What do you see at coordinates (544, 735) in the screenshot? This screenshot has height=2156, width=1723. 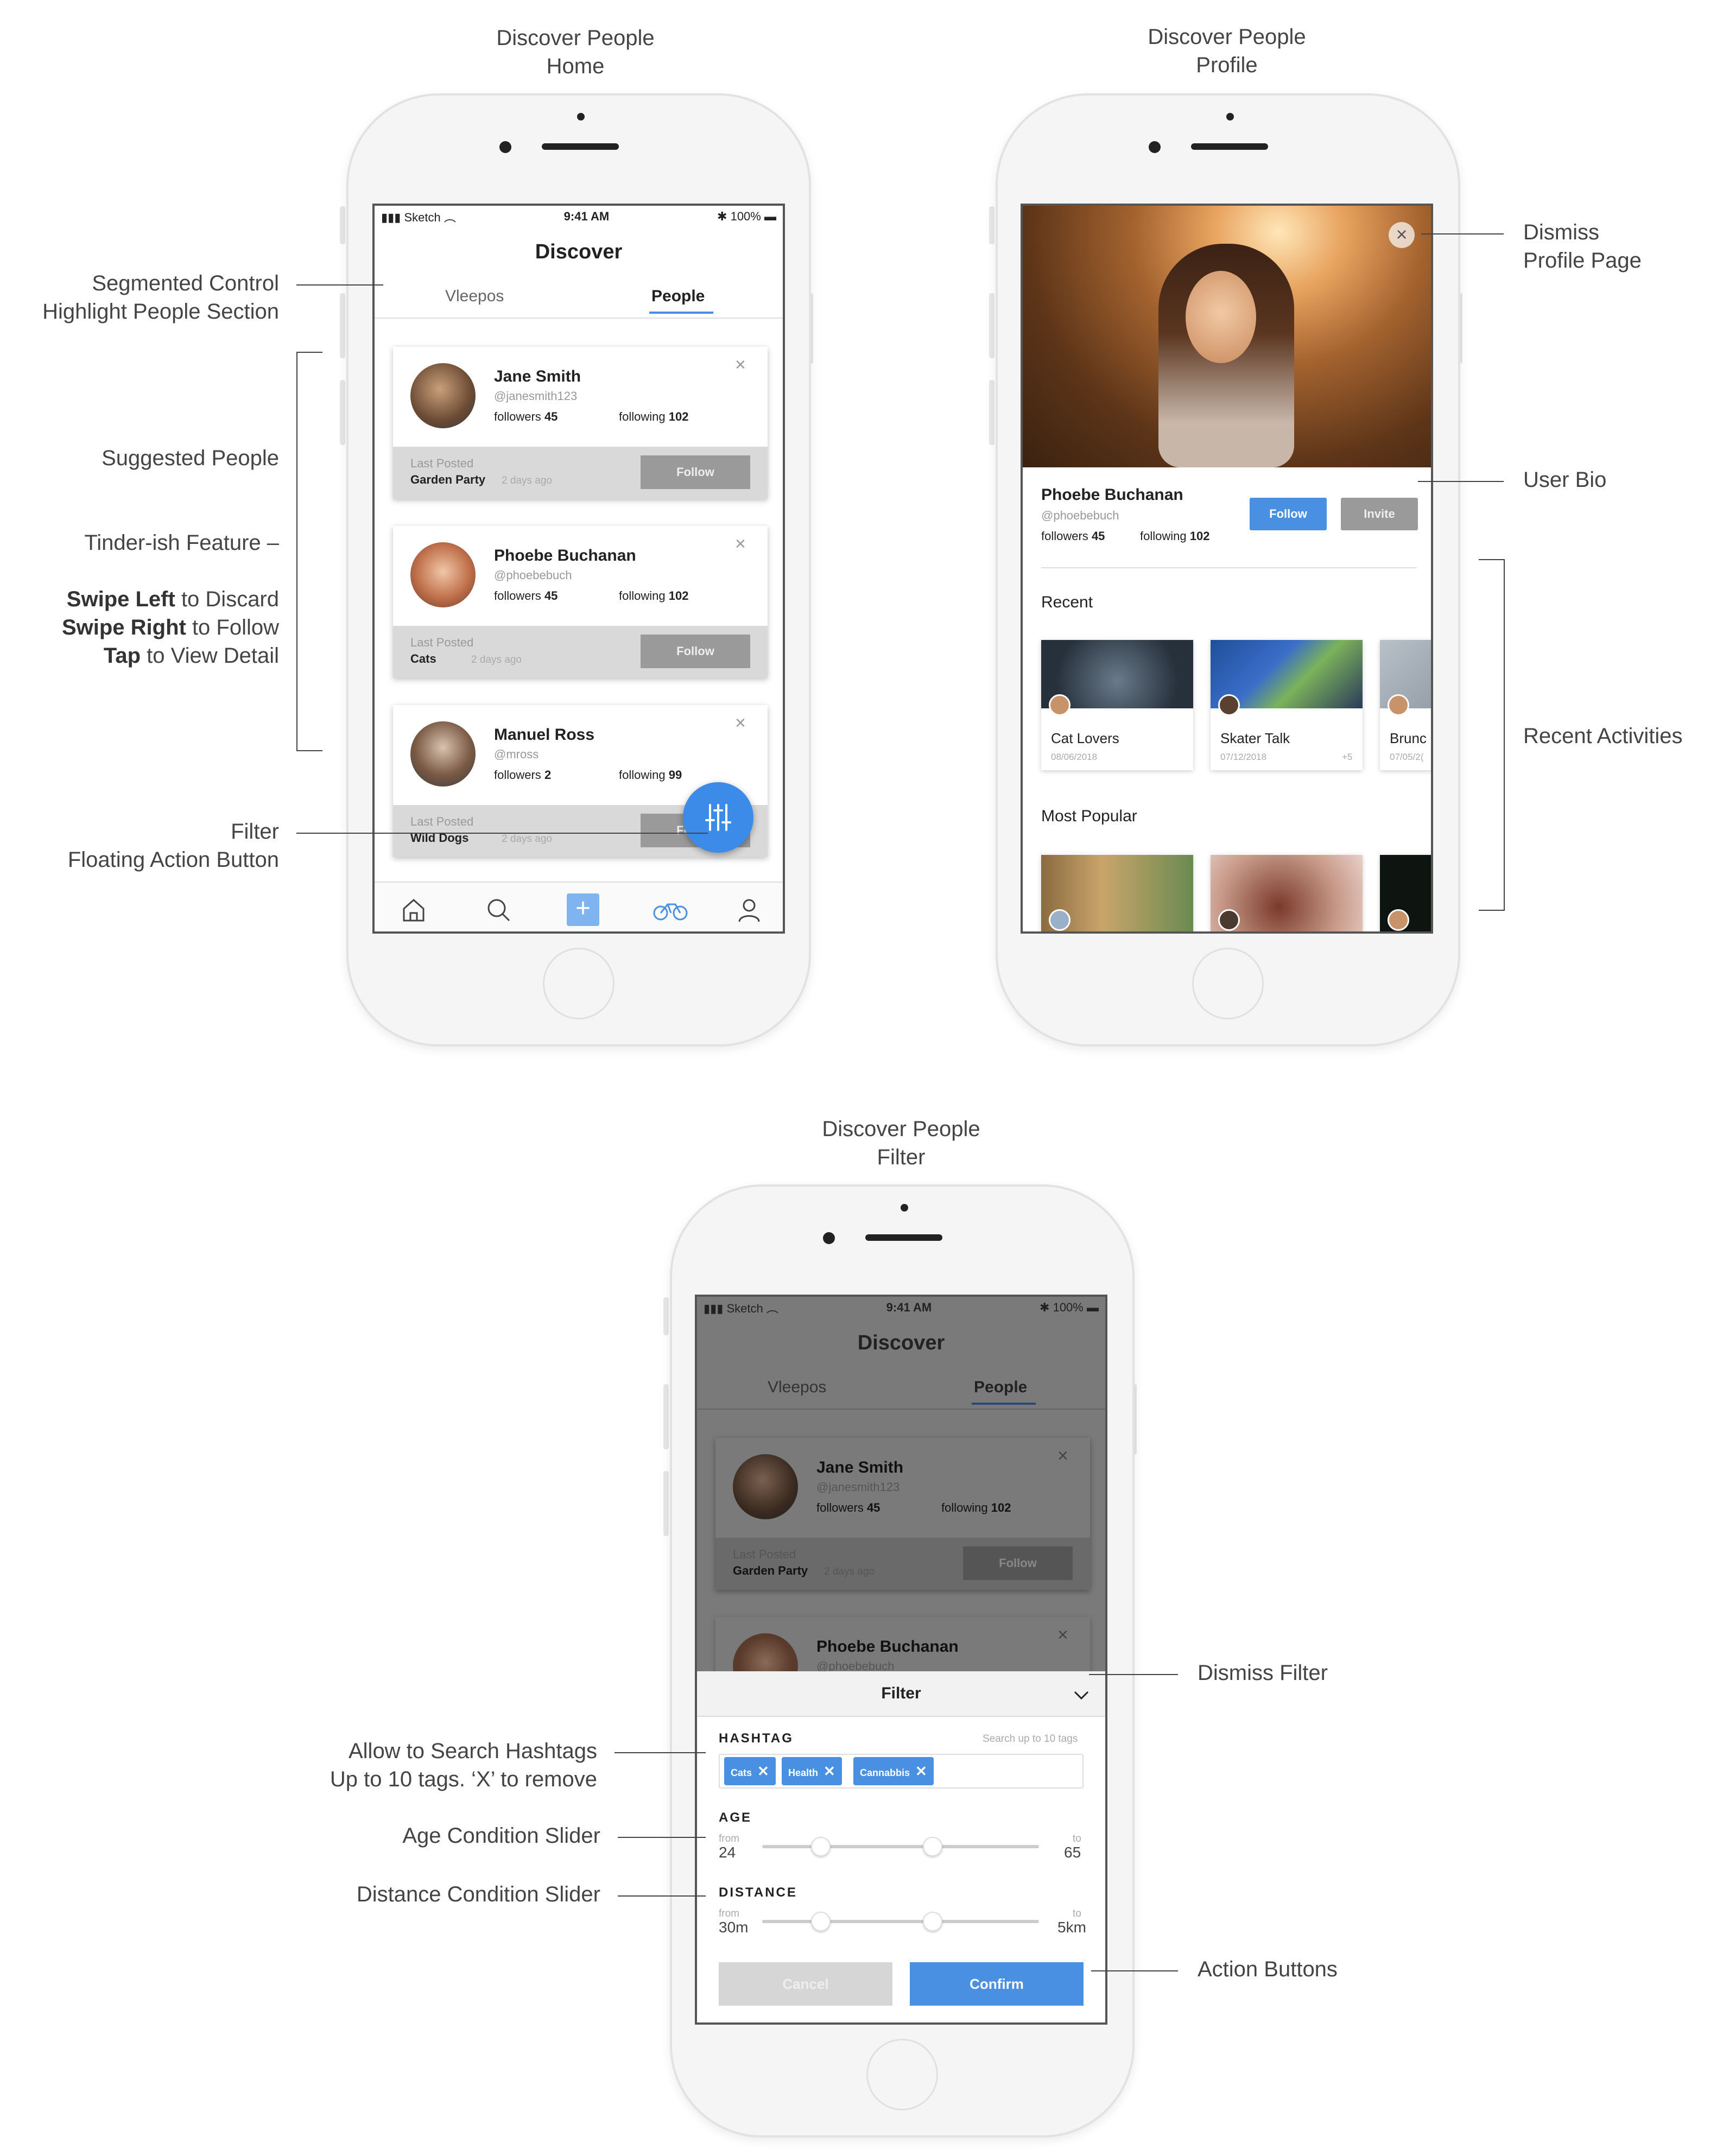 I see `person-name: Manuel Ross` at bounding box center [544, 735].